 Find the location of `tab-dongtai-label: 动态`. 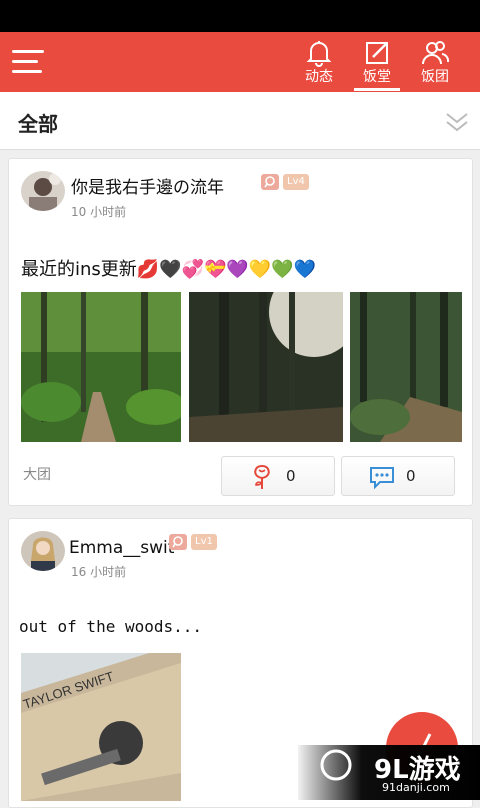

tab-dongtai-label: 动态 is located at coordinates (319, 77).